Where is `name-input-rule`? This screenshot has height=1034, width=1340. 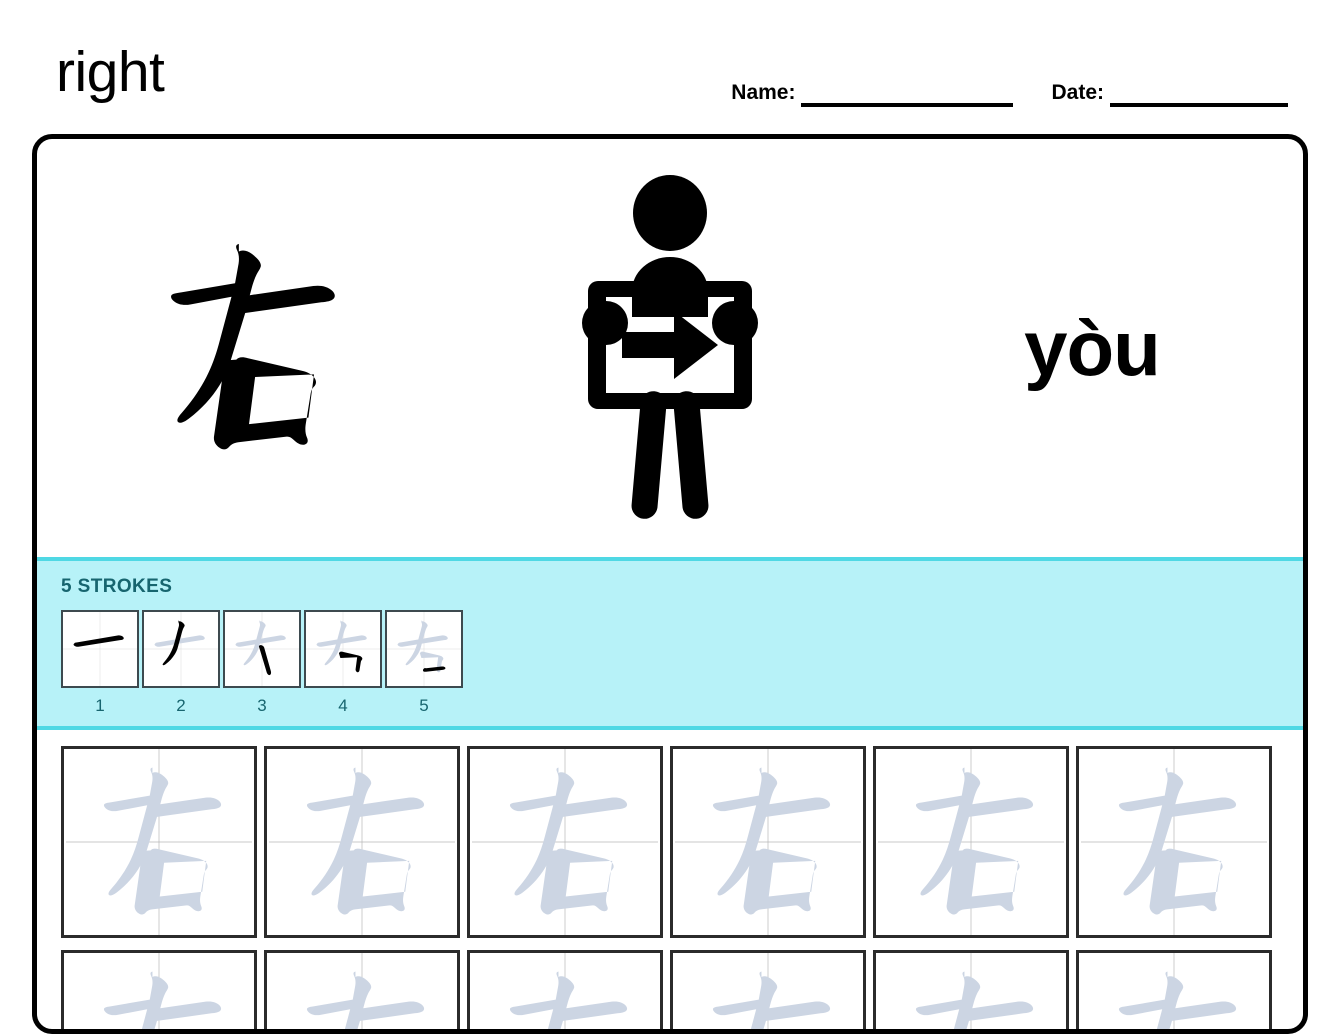
name-input-rule is located at coordinates (907, 105).